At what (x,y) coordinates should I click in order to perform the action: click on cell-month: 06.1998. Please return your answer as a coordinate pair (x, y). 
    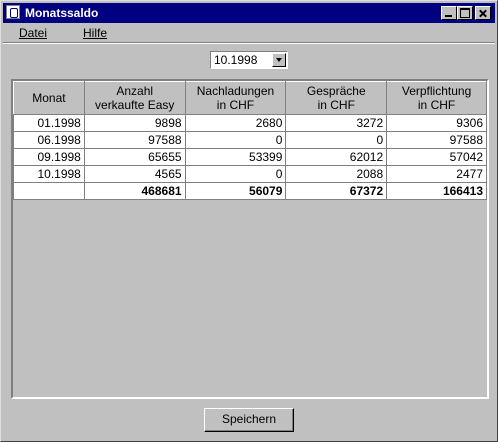
    Looking at the image, I should click on (49, 140).